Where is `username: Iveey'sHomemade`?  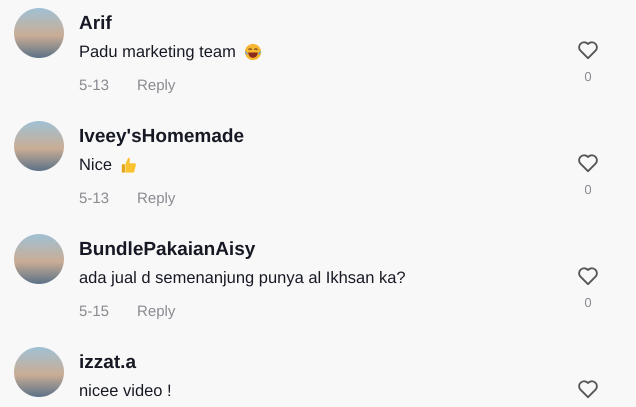 username: Iveey'sHomemade is located at coordinates (318, 137).